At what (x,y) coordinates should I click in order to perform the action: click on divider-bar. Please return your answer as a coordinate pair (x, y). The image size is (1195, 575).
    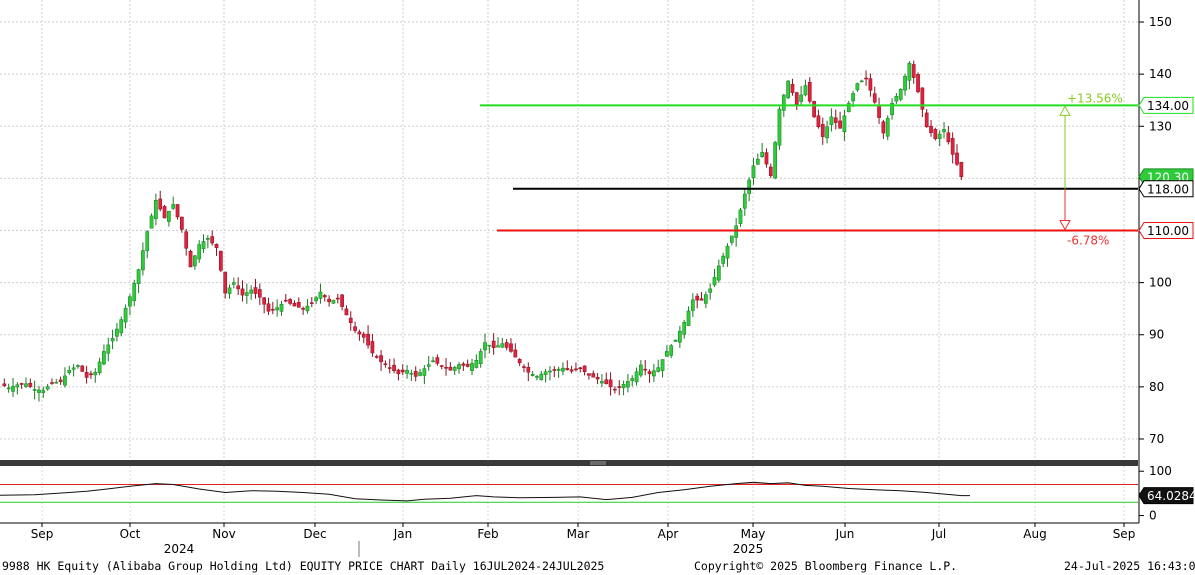
    Looking at the image, I should click on (569, 463).